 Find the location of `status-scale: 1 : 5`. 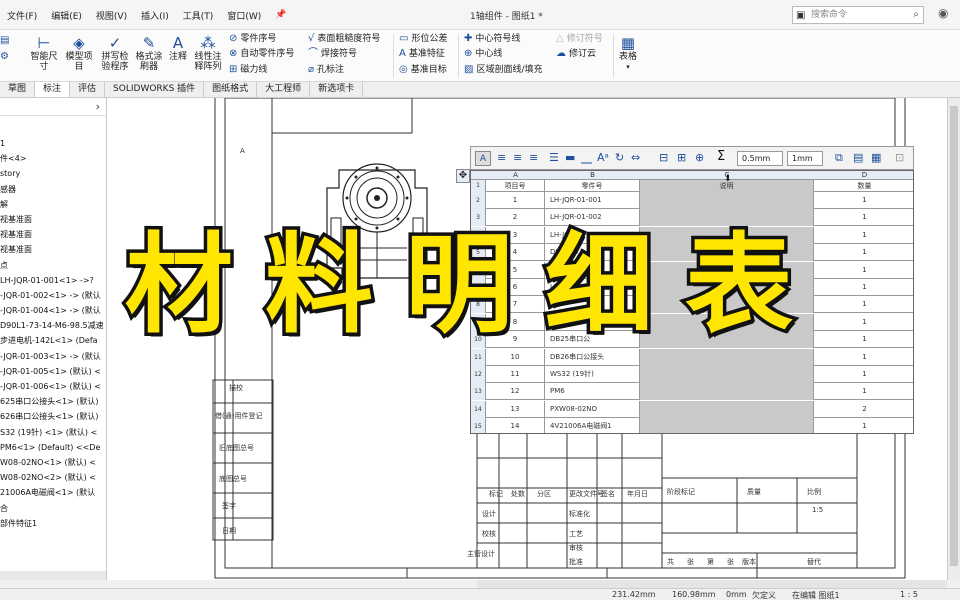

status-scale: 1 : 5 is located at coordinates (909, 594).